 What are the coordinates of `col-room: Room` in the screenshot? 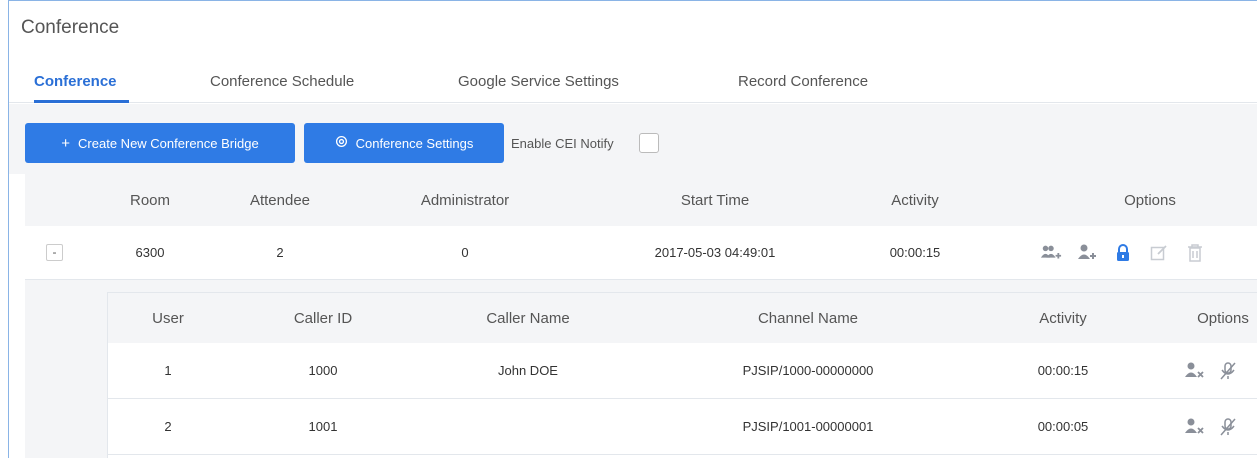 It's located at (149, 200).